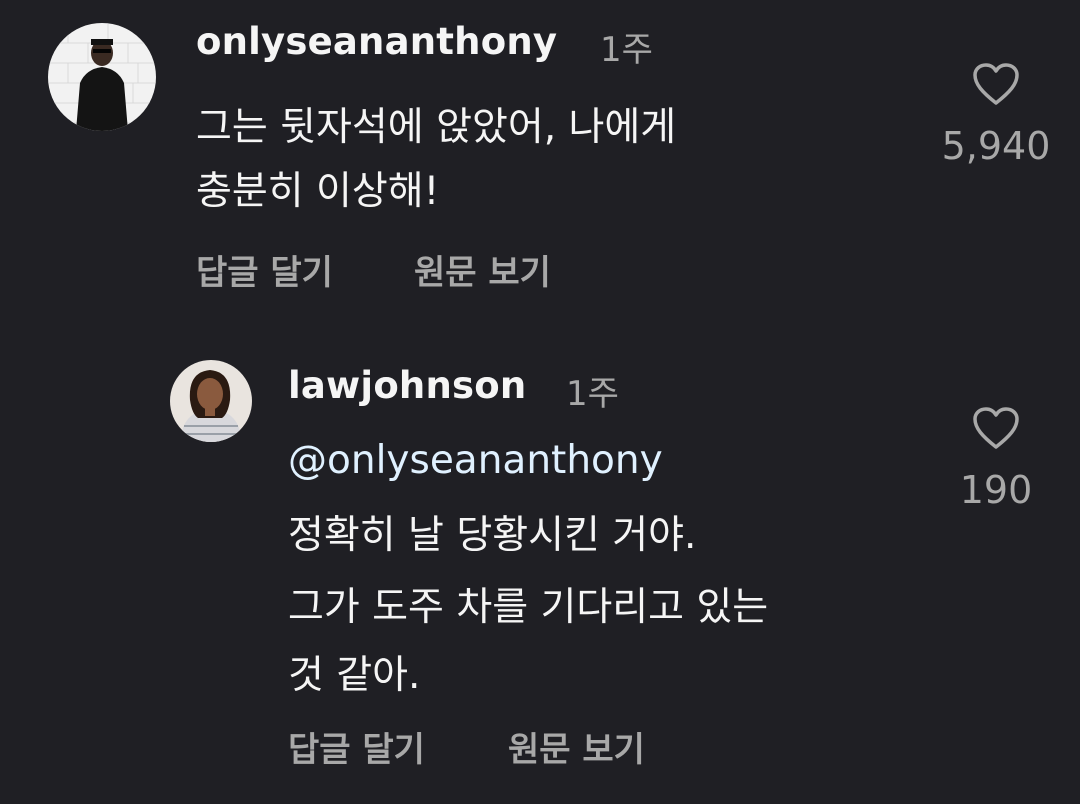  I want to click on like-count: 5,940, so click(996, 146).